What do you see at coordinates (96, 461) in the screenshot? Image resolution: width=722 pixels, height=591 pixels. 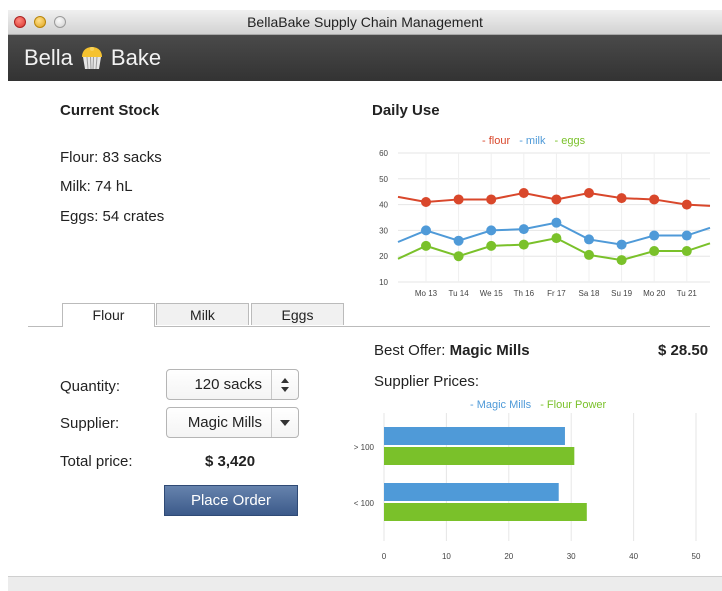 I see `total-price-label: Total price:` at bounding box center [96, 461].